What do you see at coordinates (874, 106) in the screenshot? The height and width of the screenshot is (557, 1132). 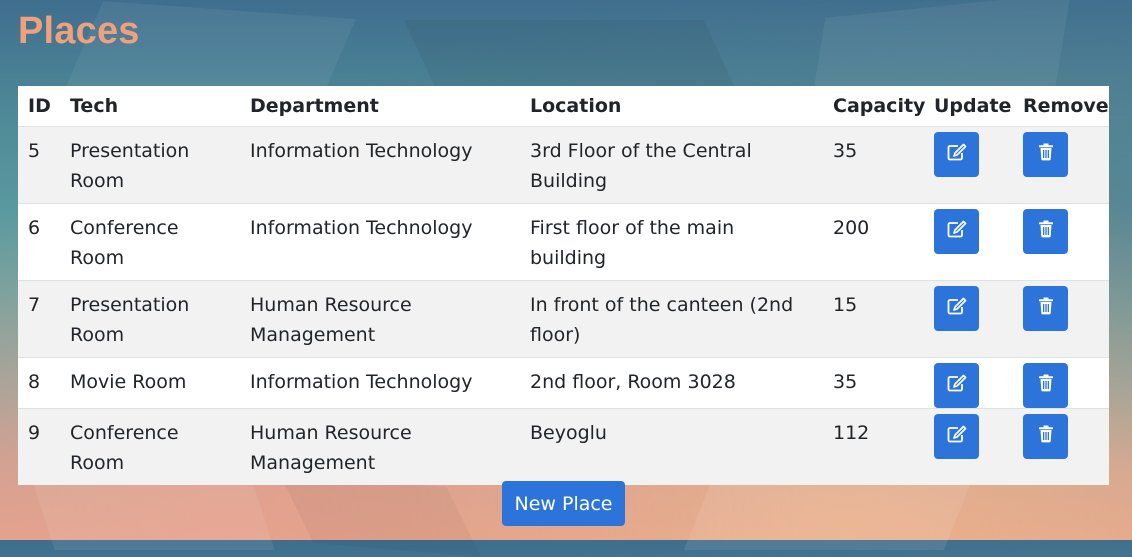 I see `header-capacity: Capacity` at bounding box center [874, 106].